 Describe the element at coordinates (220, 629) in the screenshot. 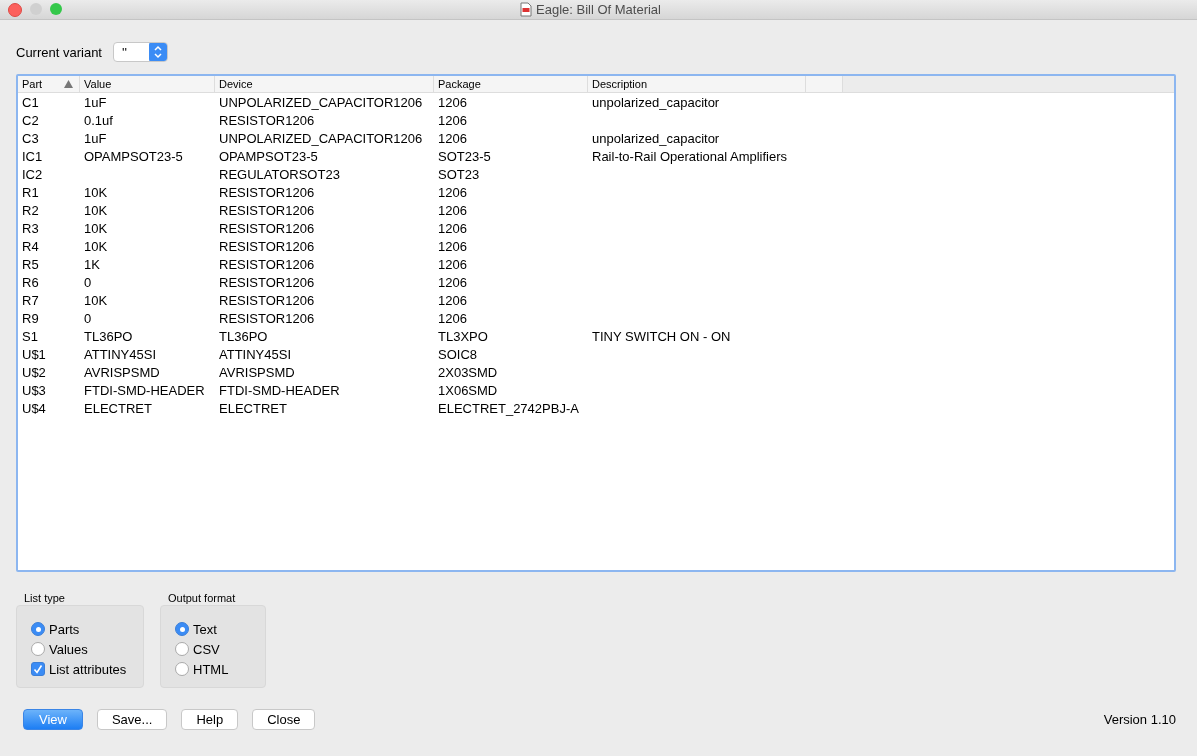

I see `radio-option: Text` at that location.